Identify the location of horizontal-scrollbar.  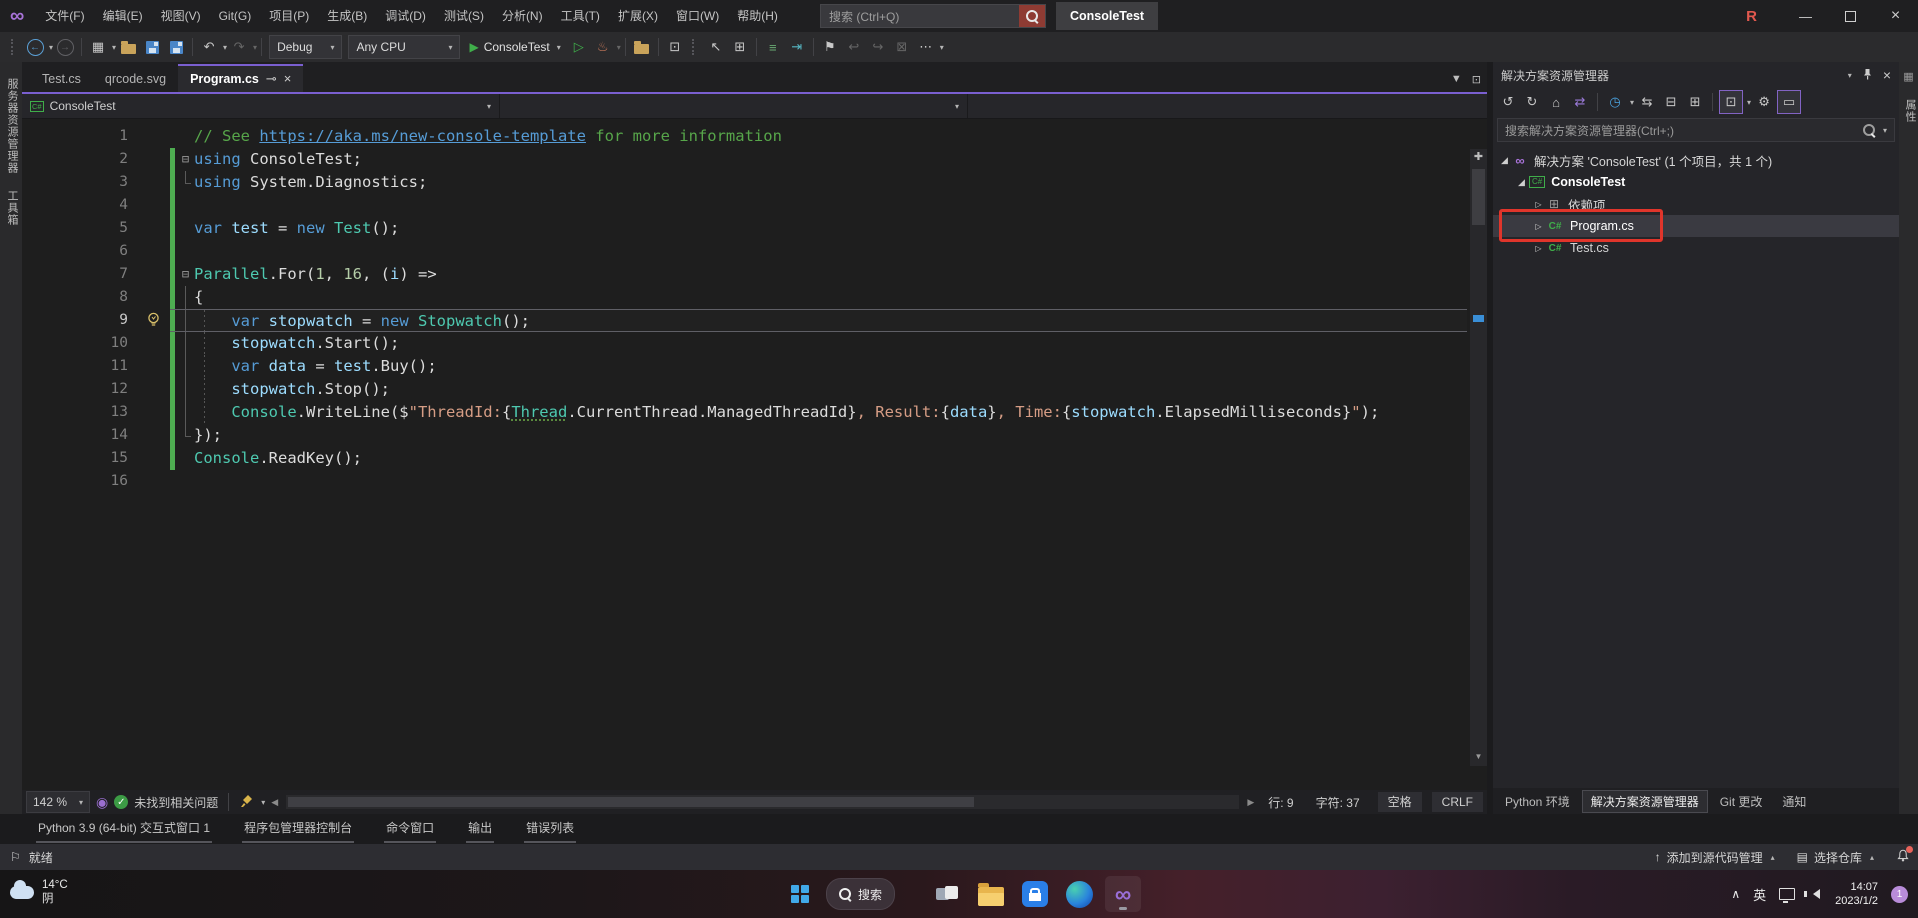
(763, 802).